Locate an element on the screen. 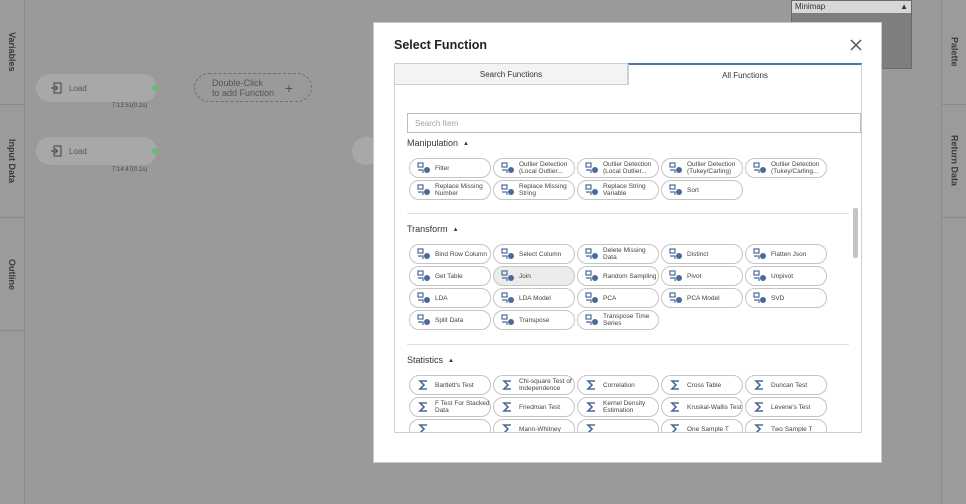 Image resolution: width=966 pixels, height=504 pixels. function-item-label: Pivot is located at coordinates (694, 276).